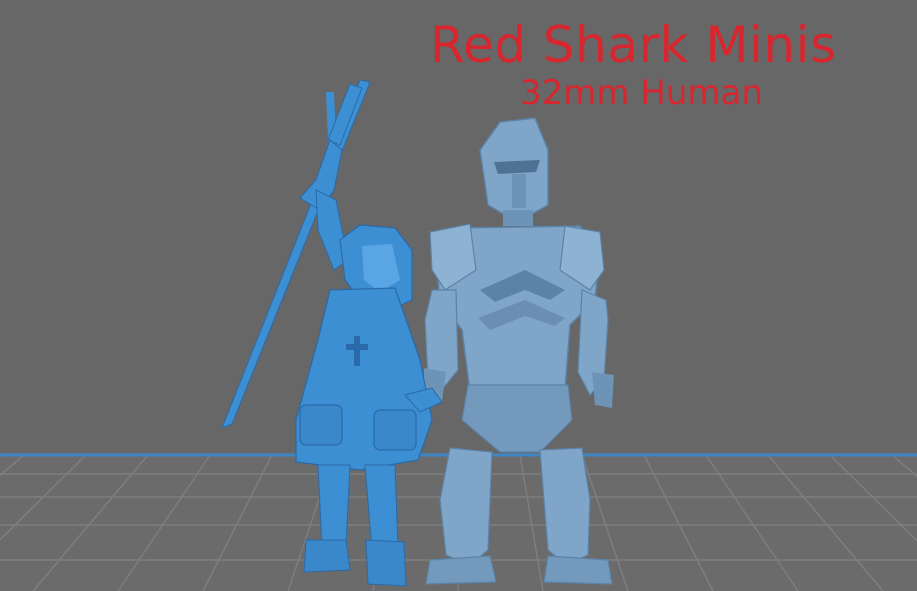 The height and width of the screenshot is (591, 917). Describe the element at coordinates (641, 93) in the screenshot. I see `watermark-subtitle: 32mm Human` at that location.